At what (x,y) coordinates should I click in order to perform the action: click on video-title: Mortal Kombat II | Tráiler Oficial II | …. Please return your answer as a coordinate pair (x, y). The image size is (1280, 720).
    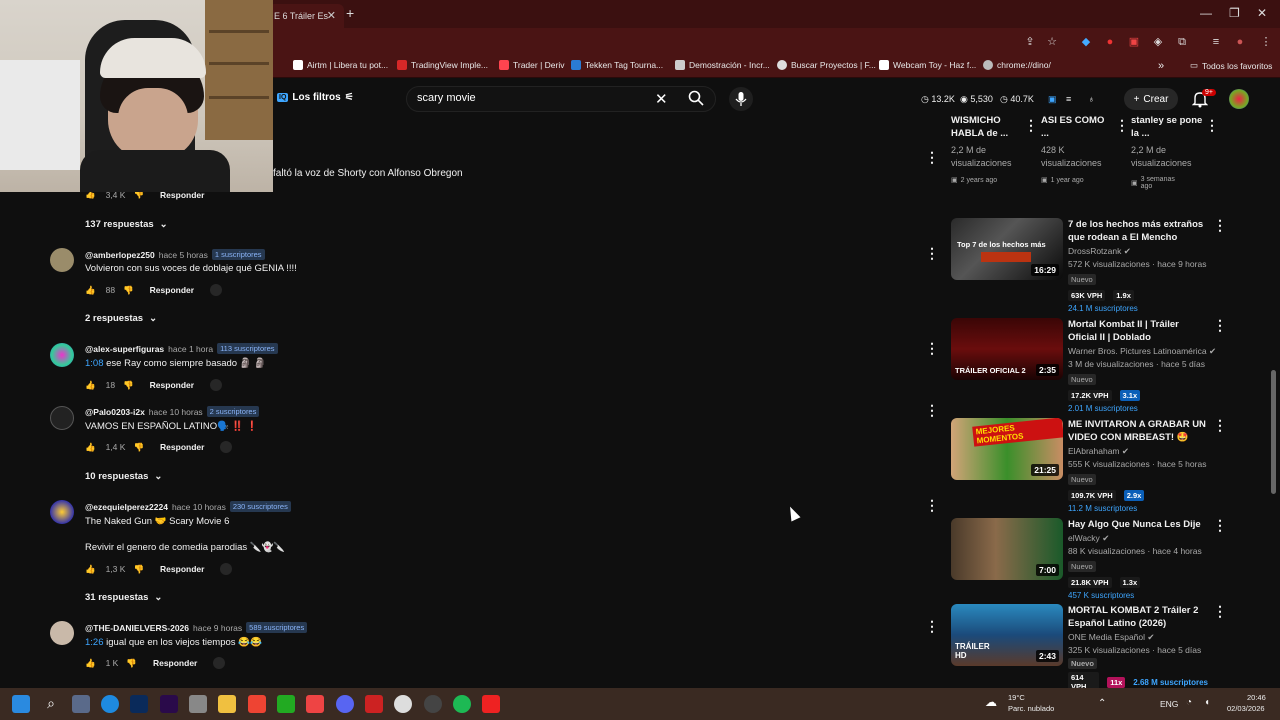
    Looking at the image, I should click on (1138, 331).